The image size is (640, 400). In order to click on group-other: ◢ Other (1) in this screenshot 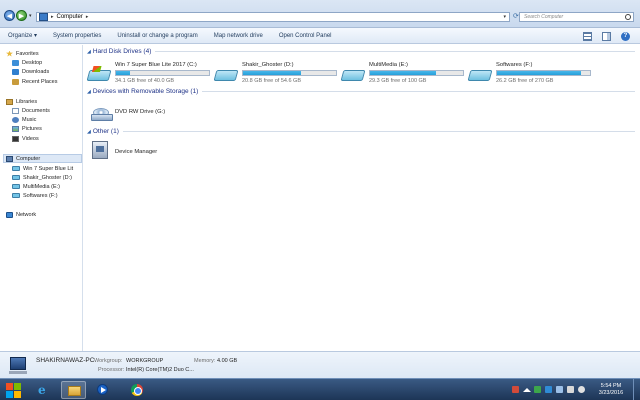, I will do `click(361, 131)`.